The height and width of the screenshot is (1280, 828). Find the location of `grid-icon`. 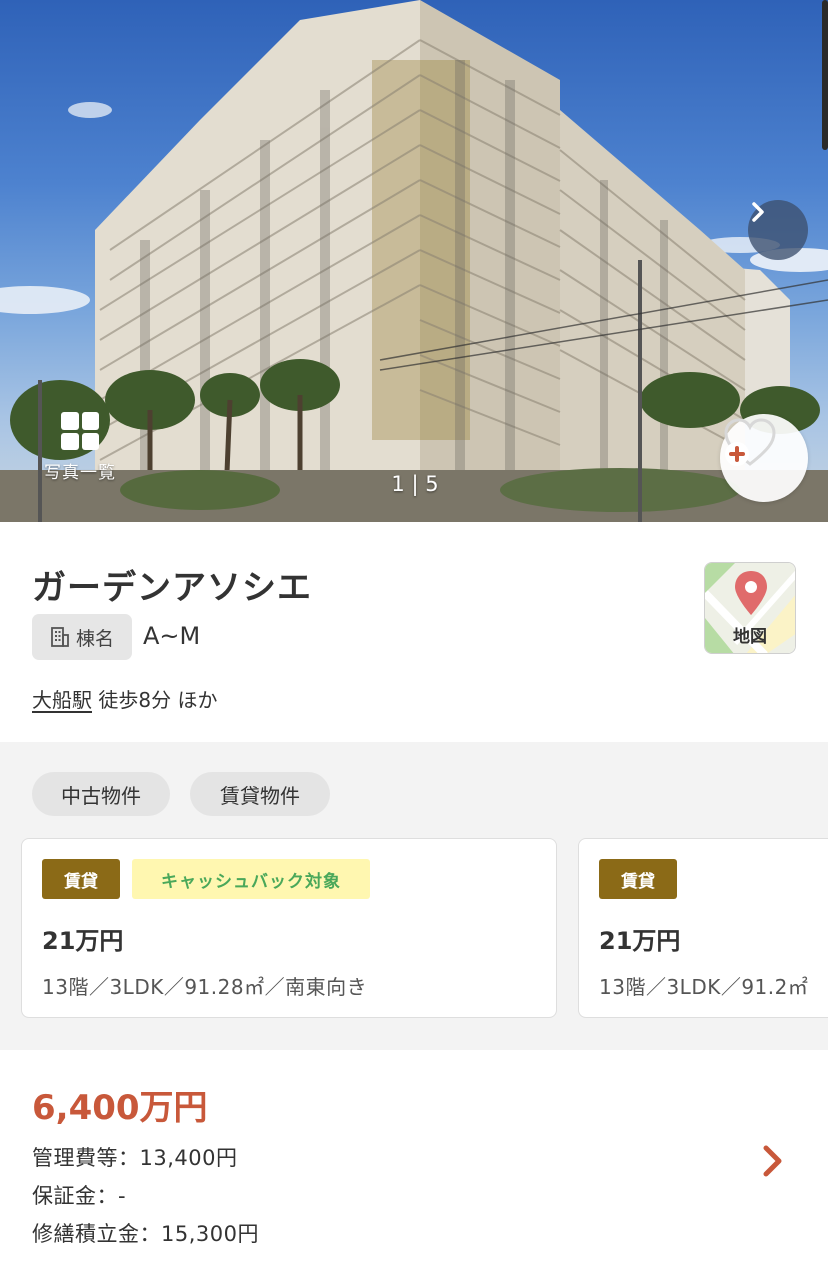

grid-icon is located at coordinates (80, 431).